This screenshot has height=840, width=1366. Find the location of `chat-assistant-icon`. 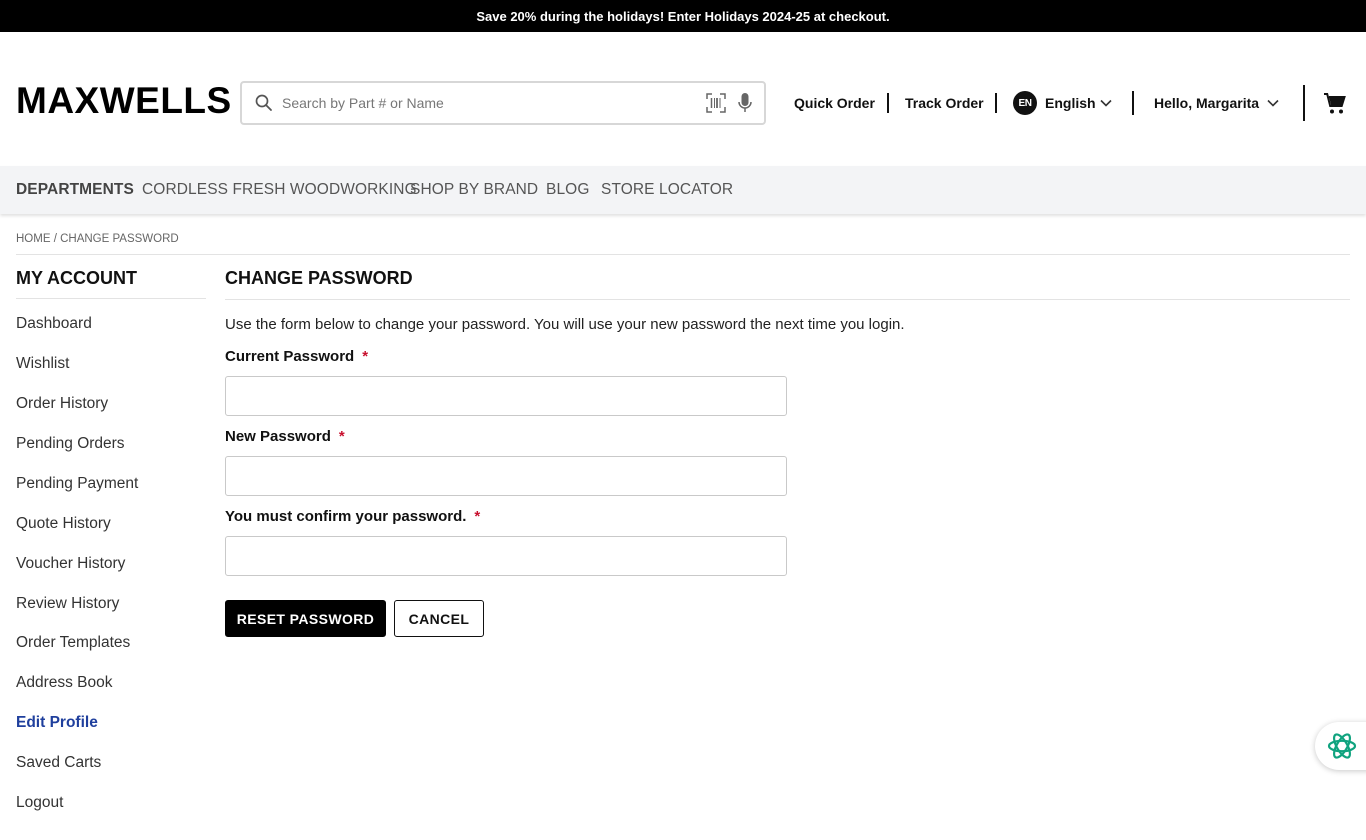

chat-assistant-icon is located at coordinates (1342, 746).